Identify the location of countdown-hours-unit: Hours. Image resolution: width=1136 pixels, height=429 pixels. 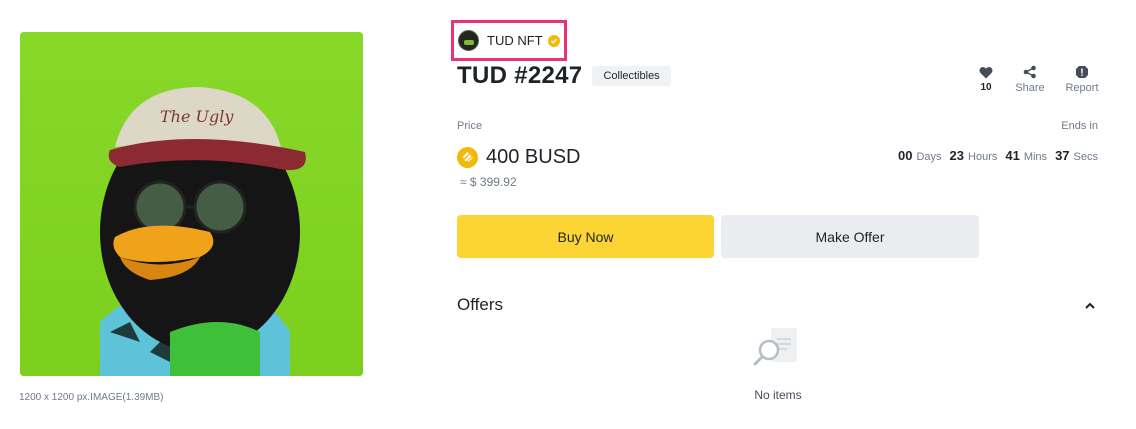
(983, 157).